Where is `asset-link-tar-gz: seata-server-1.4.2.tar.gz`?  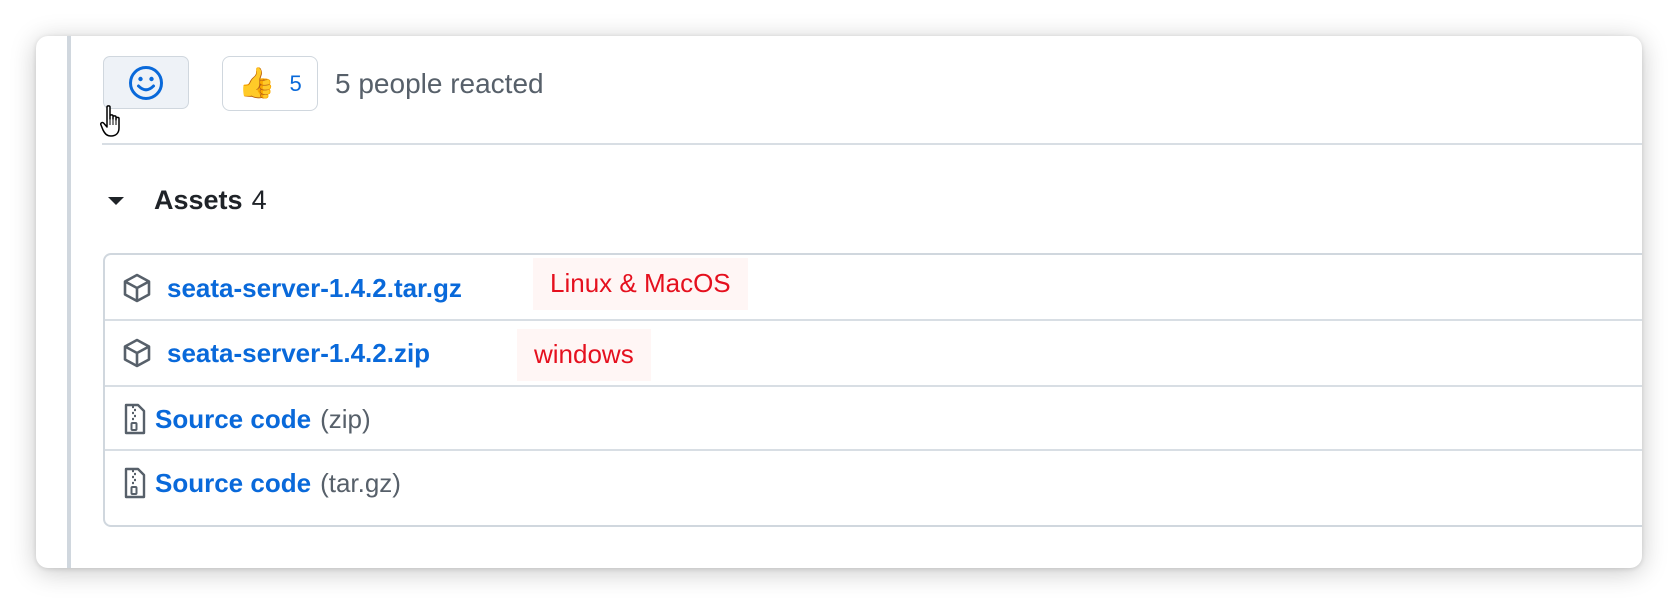
asset-link-tar-gz: seata-server-1.4.2.tar.gz is located at coordinates (314, 288).